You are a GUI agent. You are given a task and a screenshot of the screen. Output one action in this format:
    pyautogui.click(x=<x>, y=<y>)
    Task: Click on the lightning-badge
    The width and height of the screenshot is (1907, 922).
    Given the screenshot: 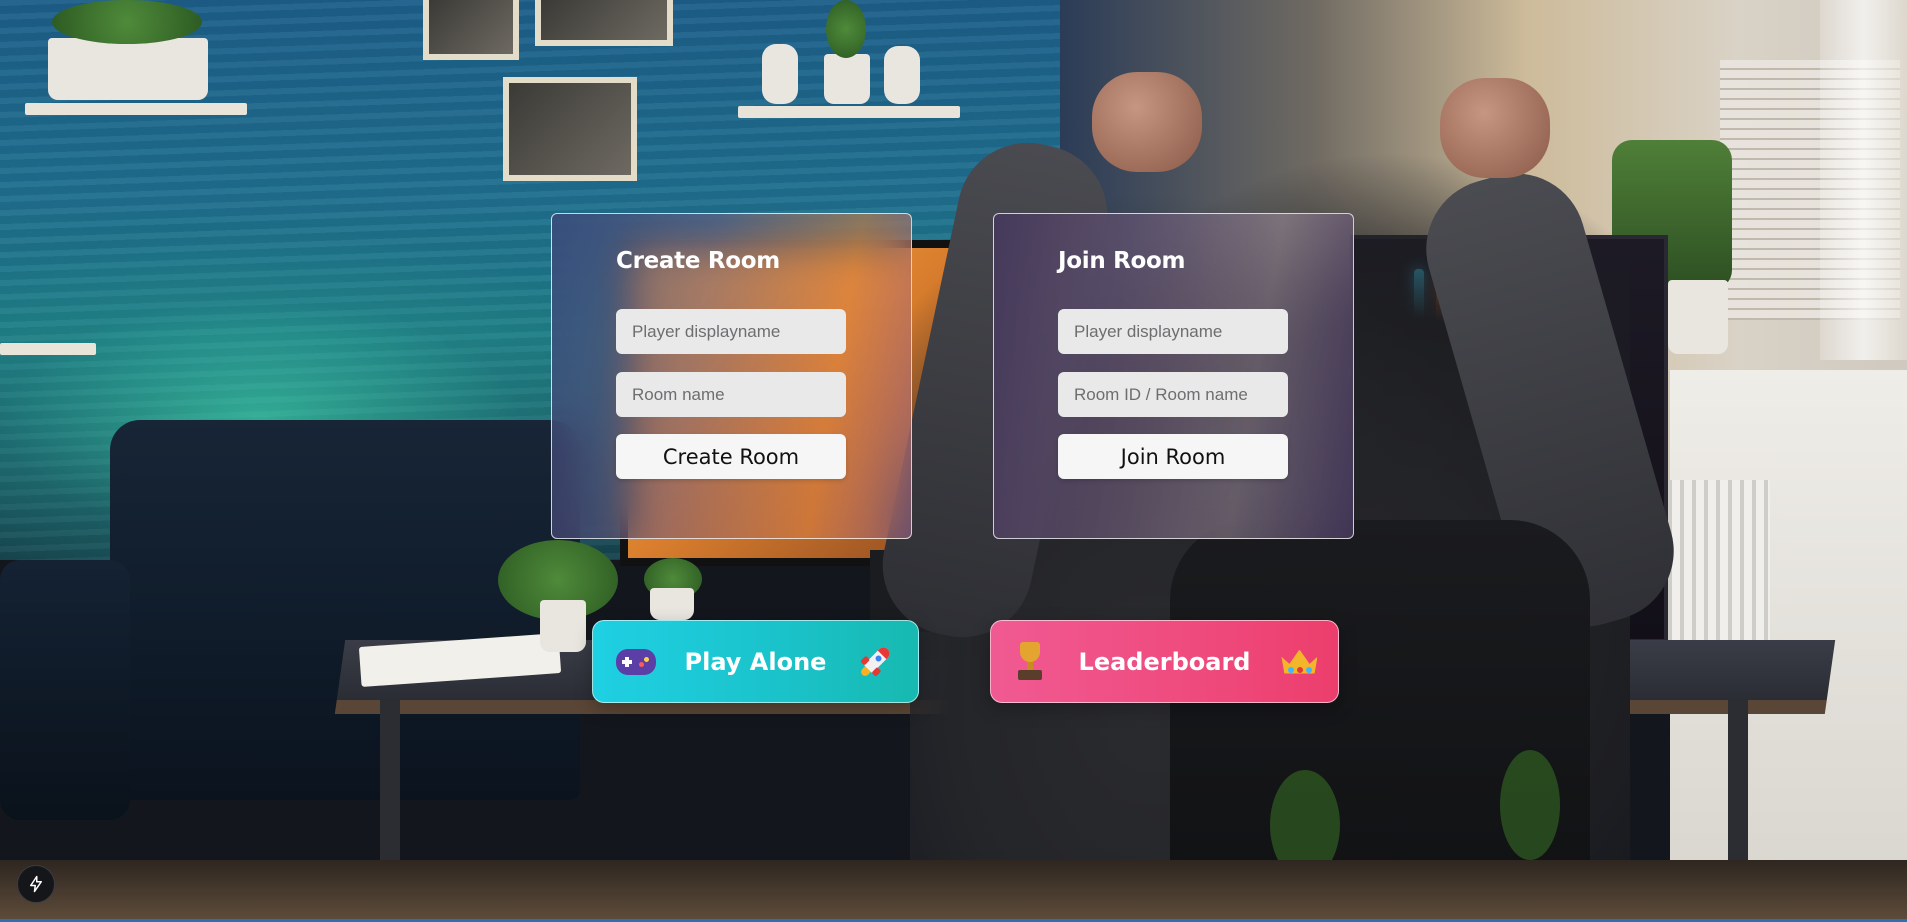 What is the action you would take?
    pyautogui.click(x=36, y=884)
    